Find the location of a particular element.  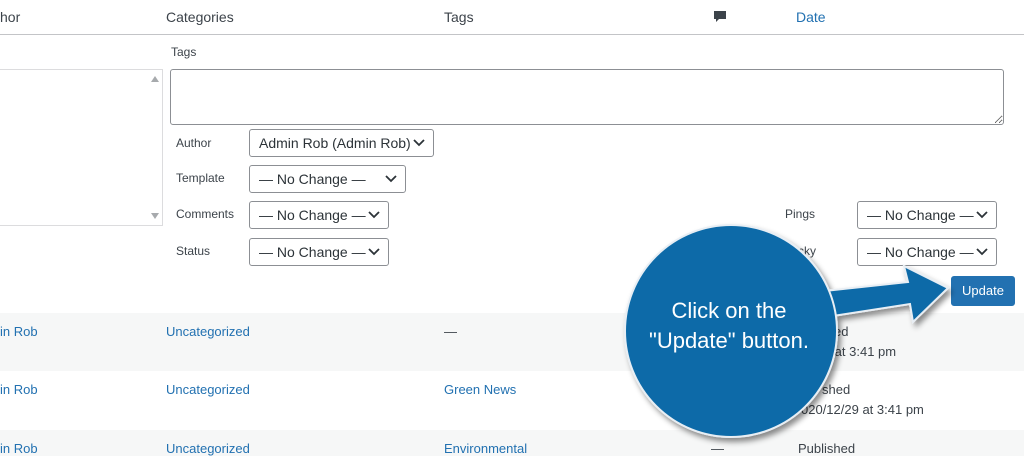

callout-line-1: Click on the is located at coordinates (729, 310).